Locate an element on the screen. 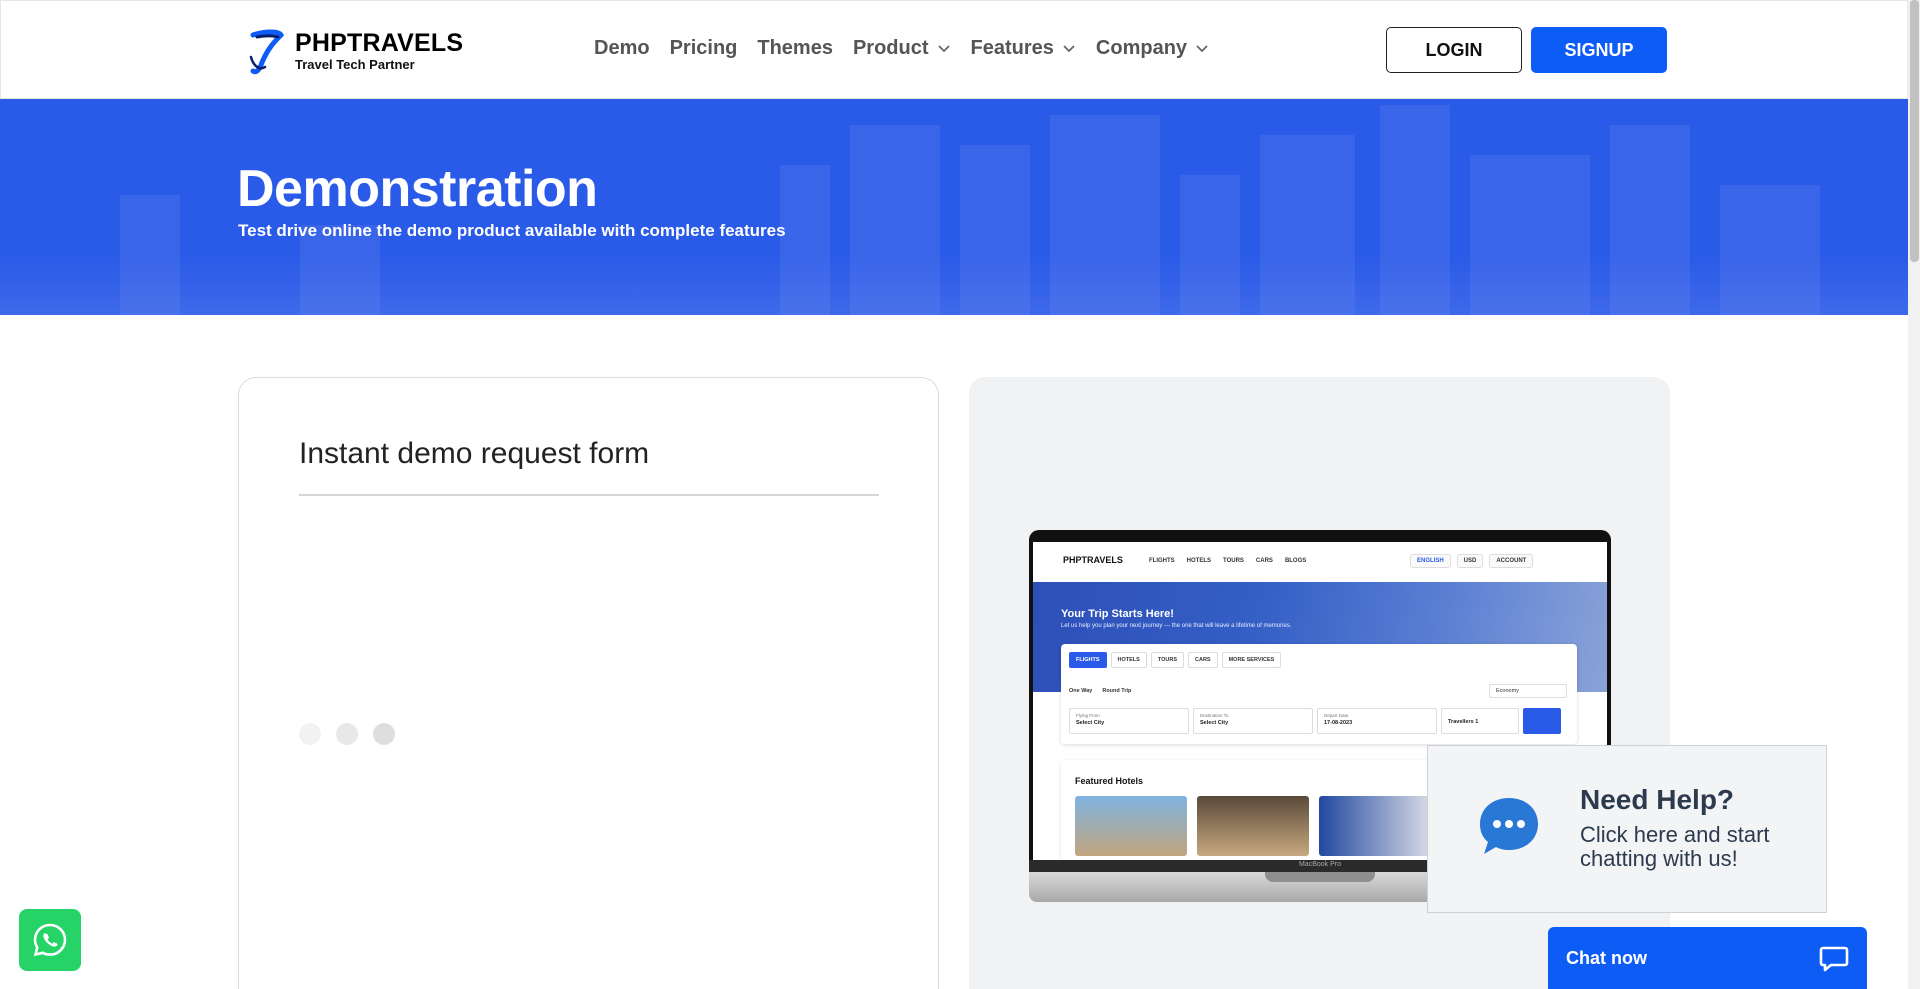 The width and height of the screenshot is (1920, 989). whatsapp-icon is located at coordinates (50, 940).